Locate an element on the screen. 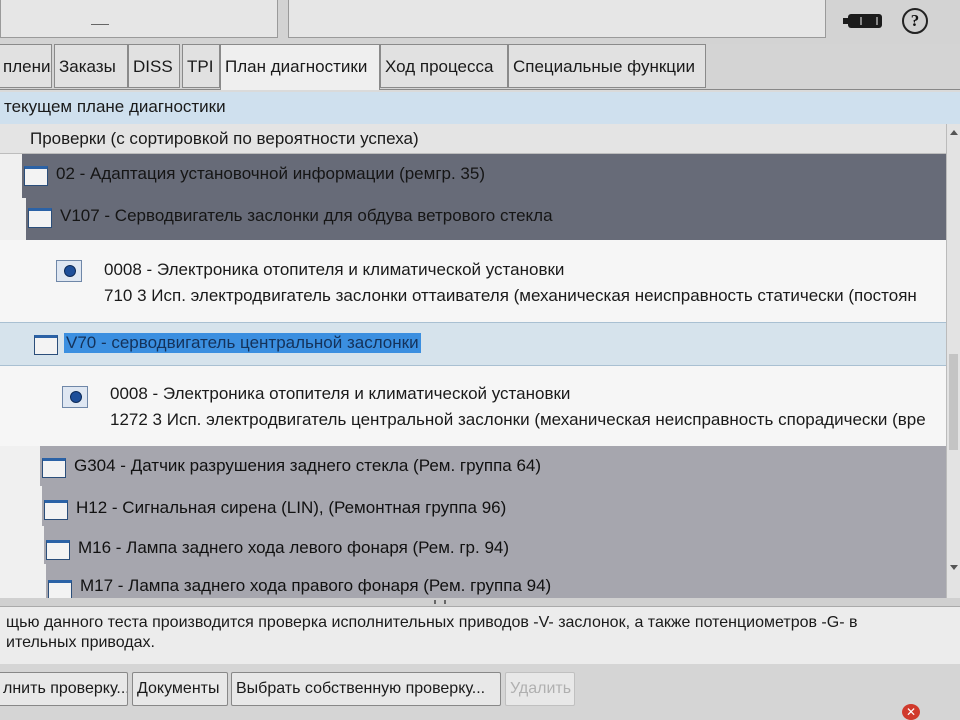  description-line: ительных приводах. is located at coordinates (80, 642).